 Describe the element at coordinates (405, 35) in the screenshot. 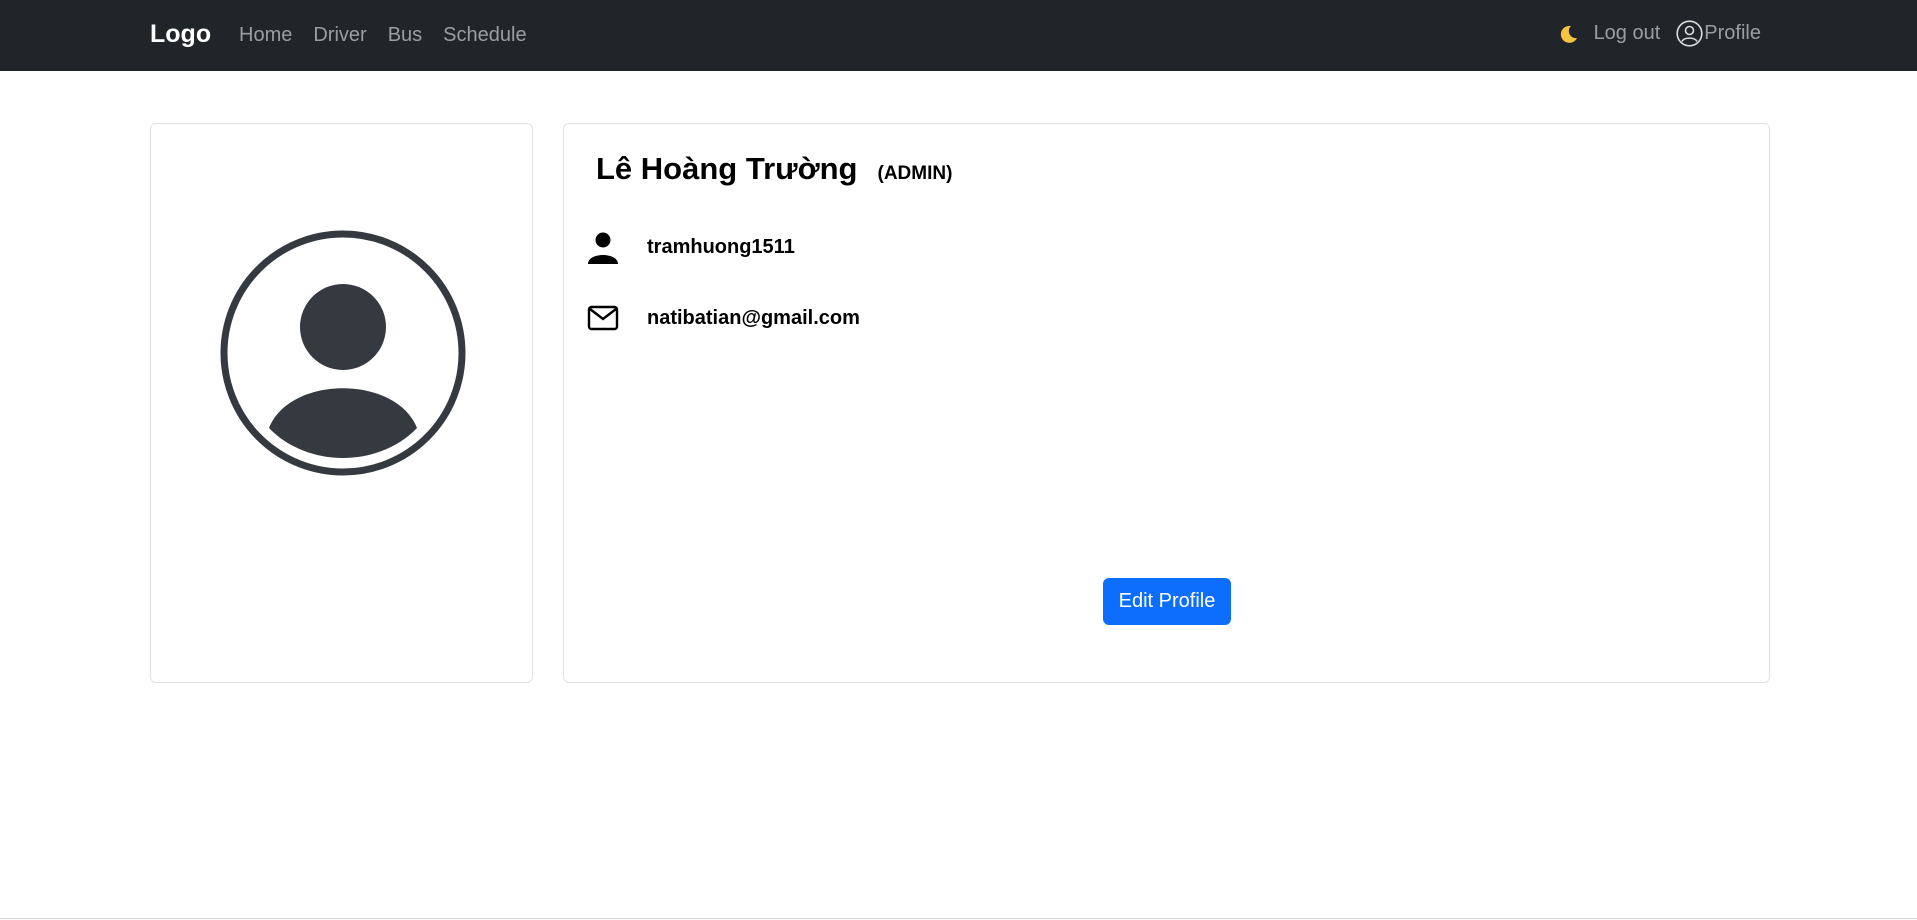

I see `nav-link-bus: Bus` at that location.